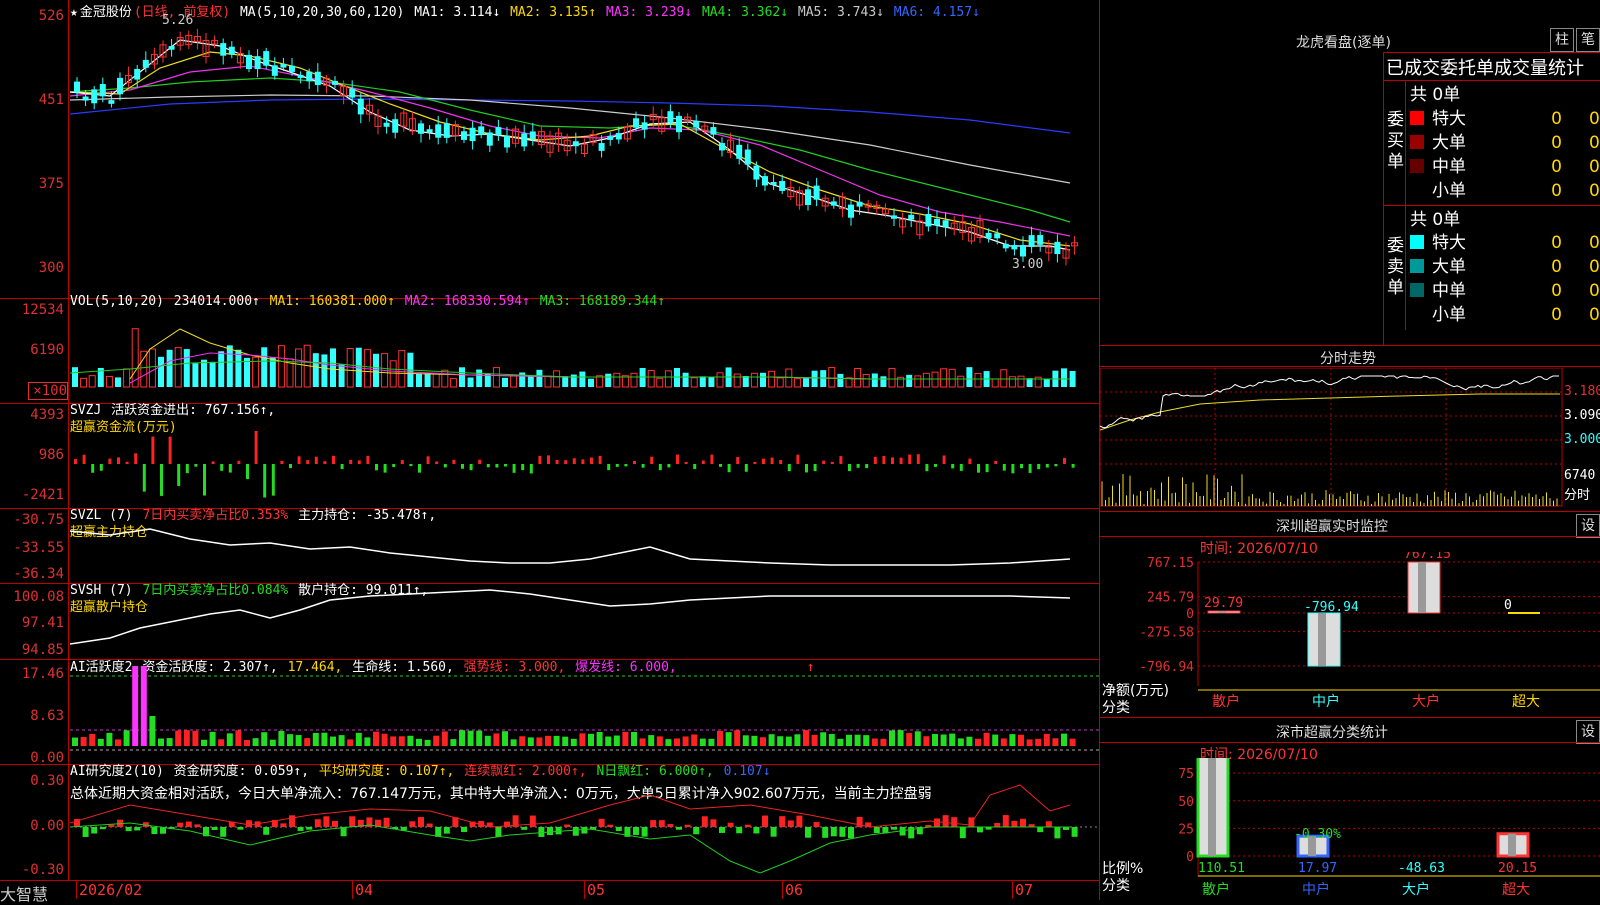  What do you see at coordinates (1505, 288) in the screenshot?
I see `sell-row: 中单 0 0%` at bounding box center [1505, 288].